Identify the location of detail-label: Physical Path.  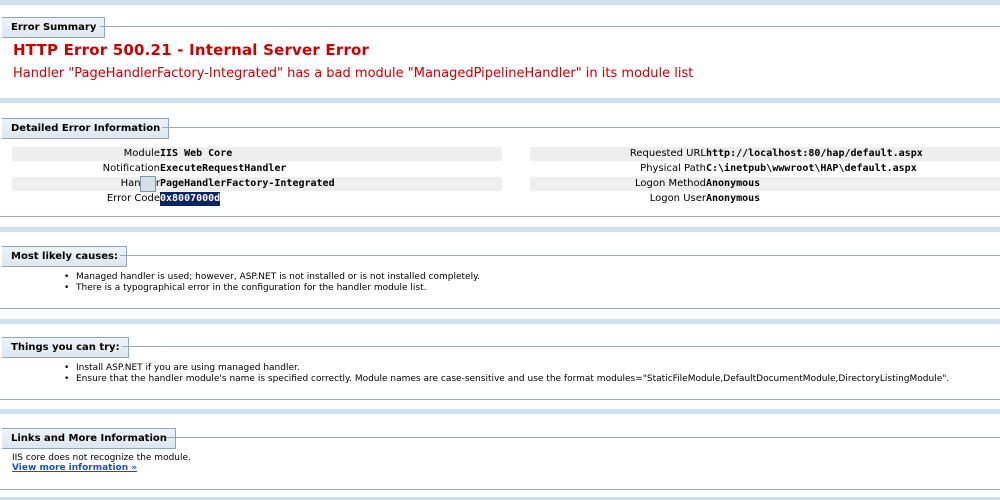
(673, 168).